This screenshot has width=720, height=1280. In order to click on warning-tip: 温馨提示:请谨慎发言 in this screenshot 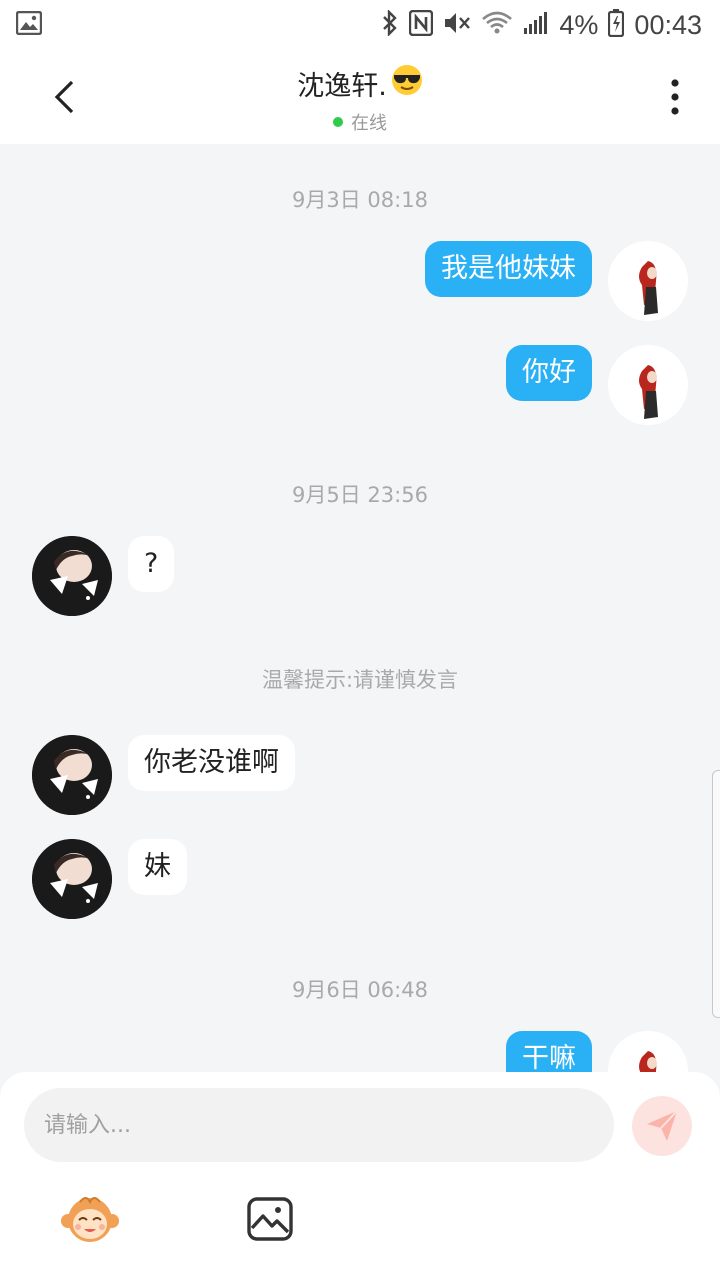, I will do `click(360, 680)`.